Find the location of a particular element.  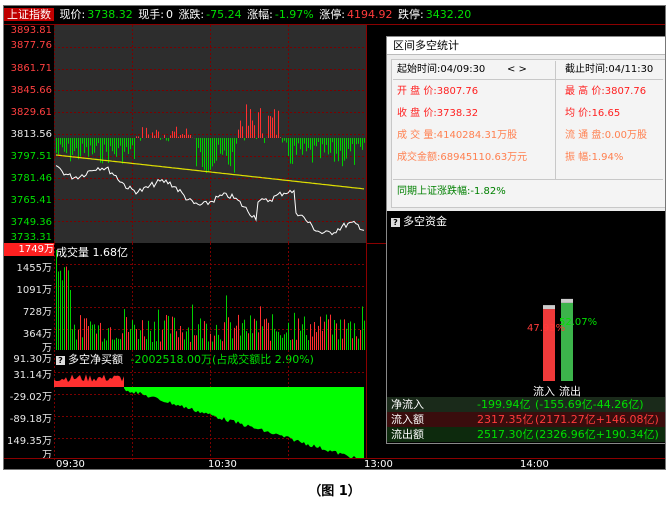

outflow-bar-cap is located at coordinates (567, 300).